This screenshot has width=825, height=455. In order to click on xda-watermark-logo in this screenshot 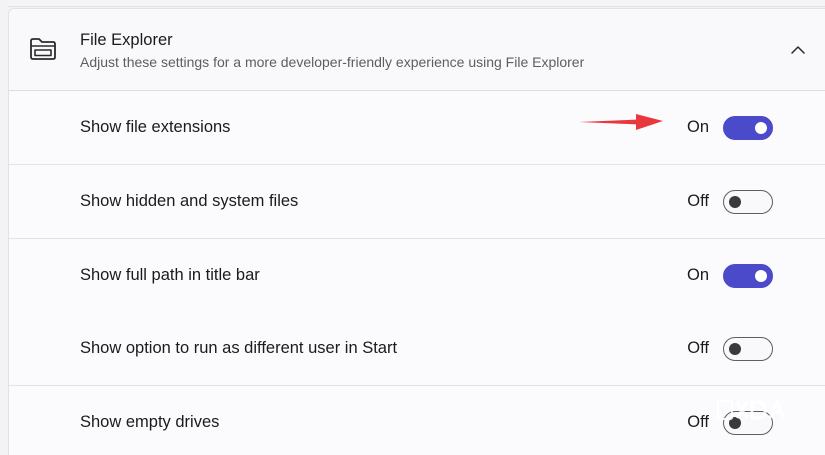, I will do `click(751, 409)`.